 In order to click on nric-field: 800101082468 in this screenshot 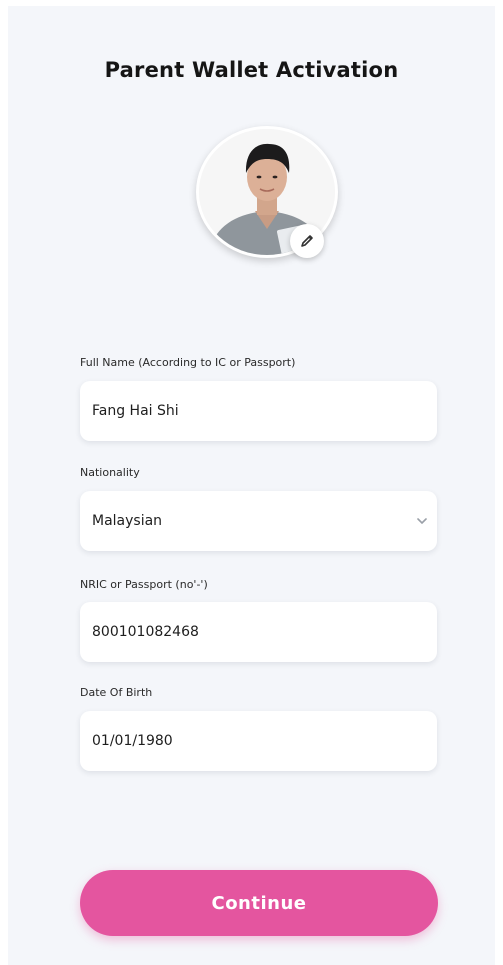, I will do `click(258, 632)`.